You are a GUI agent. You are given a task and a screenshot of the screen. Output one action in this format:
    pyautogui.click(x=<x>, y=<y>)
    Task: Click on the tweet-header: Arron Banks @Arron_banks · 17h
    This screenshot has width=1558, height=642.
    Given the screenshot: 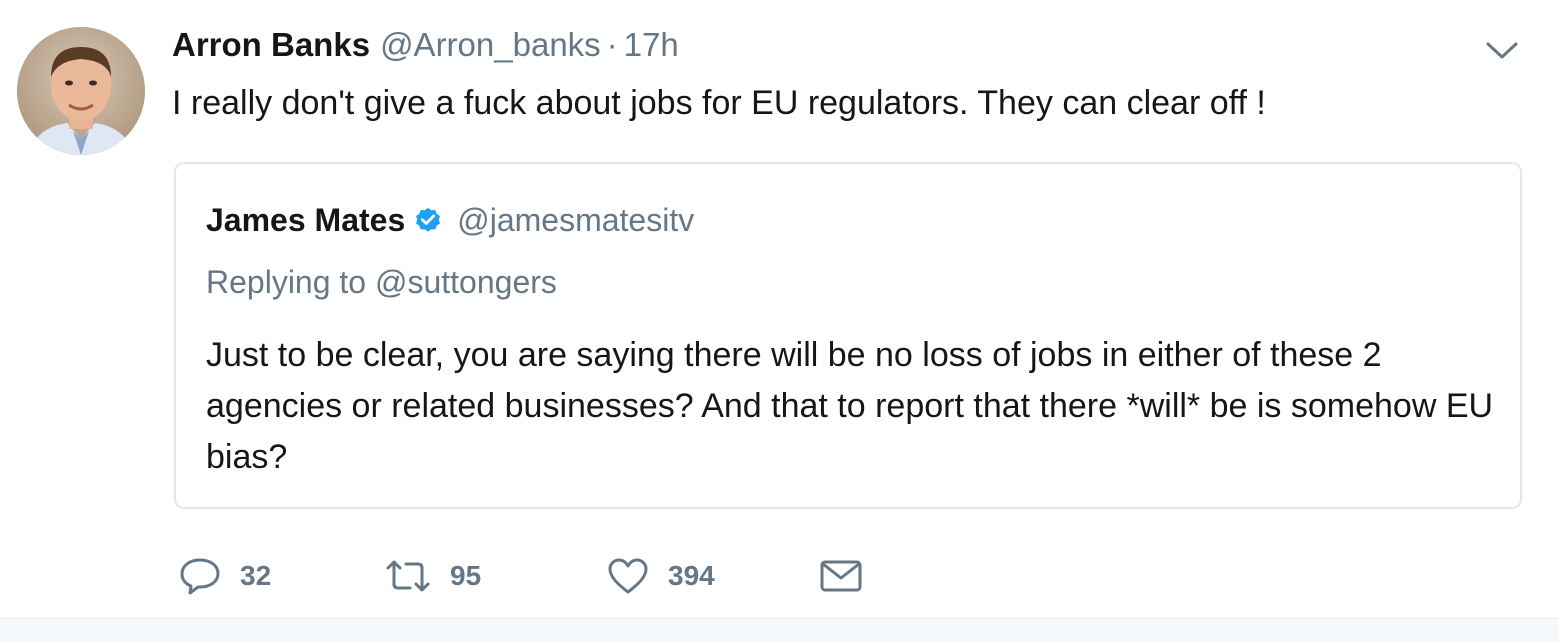 What is the action you would take?
    pyautogui.click(x=425, y=48)
    